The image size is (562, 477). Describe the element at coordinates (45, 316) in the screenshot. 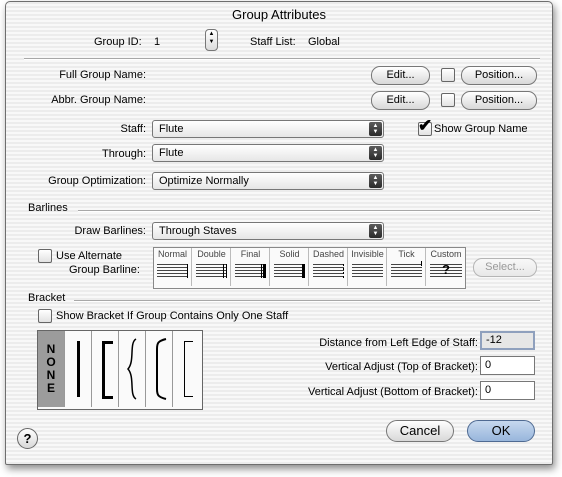

I see `show-bracket-single-checkbox` at that location.